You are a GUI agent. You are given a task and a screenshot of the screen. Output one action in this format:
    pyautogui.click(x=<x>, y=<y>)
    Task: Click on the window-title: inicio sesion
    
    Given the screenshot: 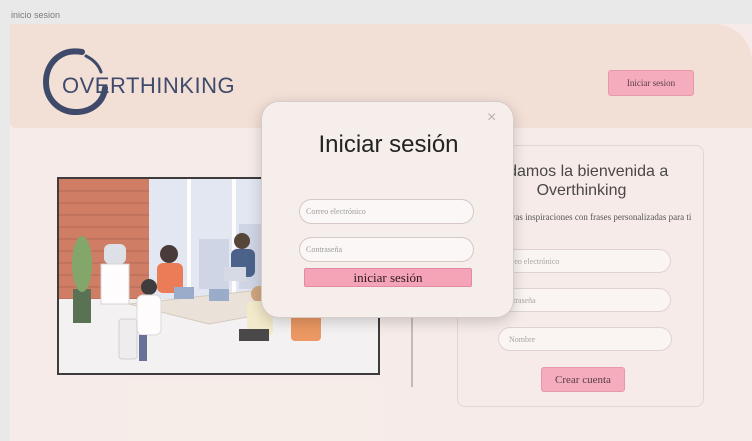 What is the action you would take?
    pyautogui.click(x=36, y=15)
    